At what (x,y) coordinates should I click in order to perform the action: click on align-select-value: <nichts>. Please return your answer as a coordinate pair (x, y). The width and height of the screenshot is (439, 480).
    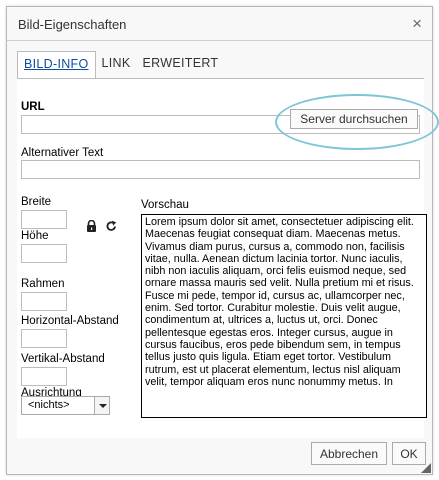
    Looking at the image, I should click on (49, 405).